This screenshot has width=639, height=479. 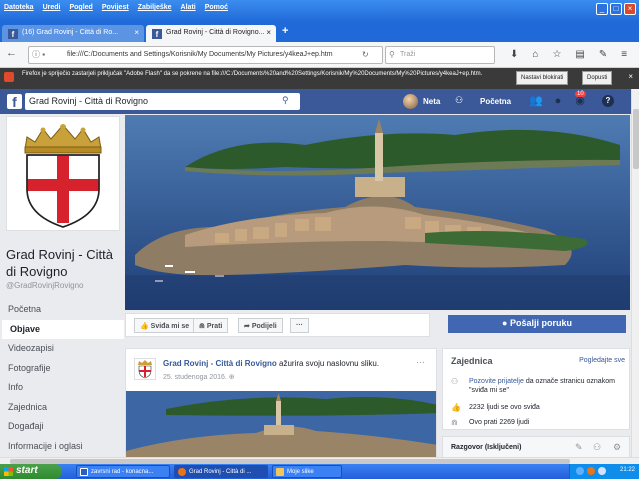 I want to click on clock: 21:22, so click(x=627, y=470).